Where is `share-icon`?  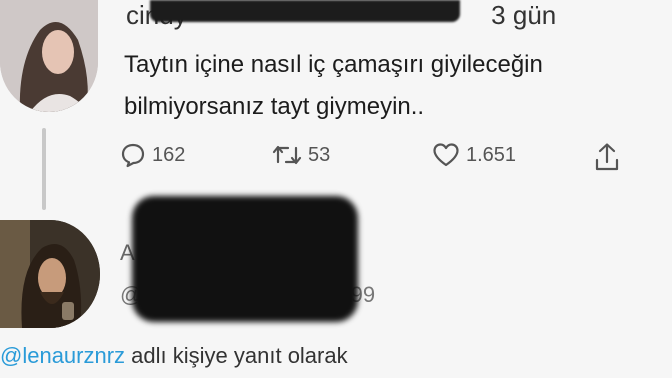 share-icon is located at coordinates (607, 157).